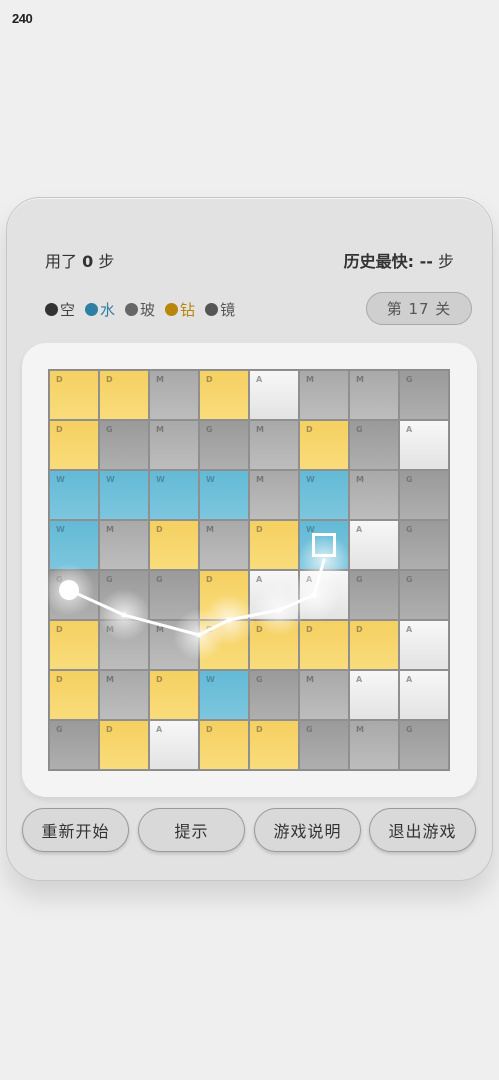 The height and width of the screenshot is (1080, 499). What do you see at coordinates (51, 309) in the screenshot?
I see `legend-dot-empty` at bounding box center [51, 309].